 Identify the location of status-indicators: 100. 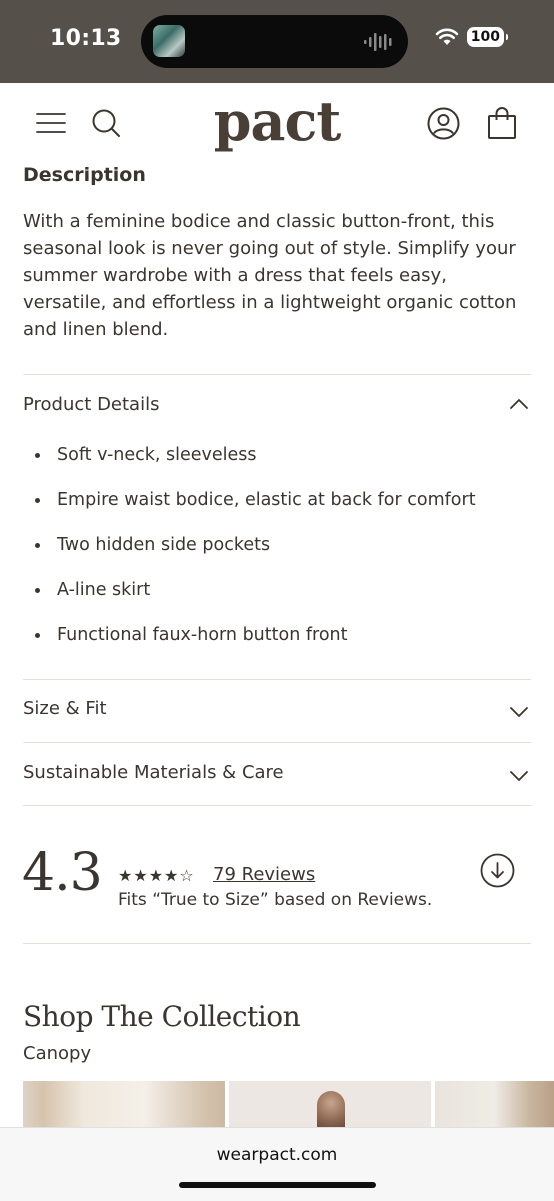
(472, 37).